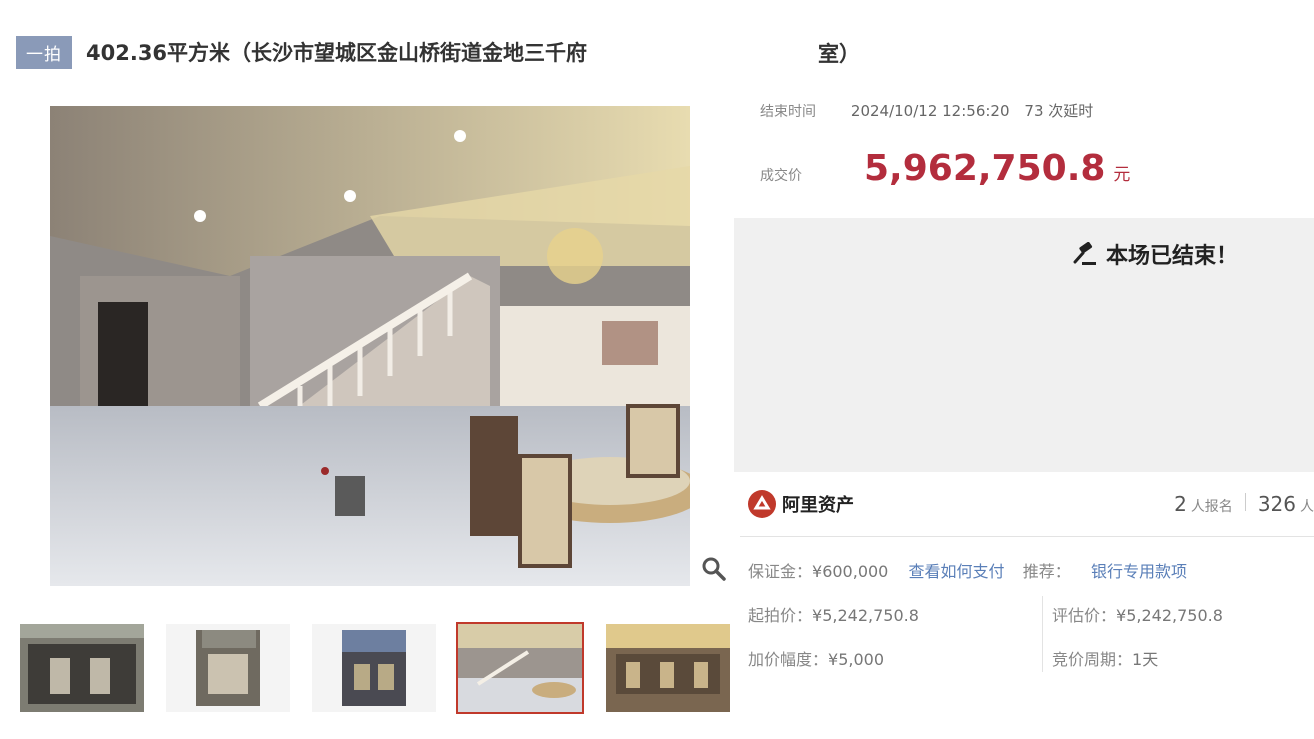 Image resolution: width=1314 pixels, height=739 pixels. I want to click on watcher-count: 326, so click(1276, 504).